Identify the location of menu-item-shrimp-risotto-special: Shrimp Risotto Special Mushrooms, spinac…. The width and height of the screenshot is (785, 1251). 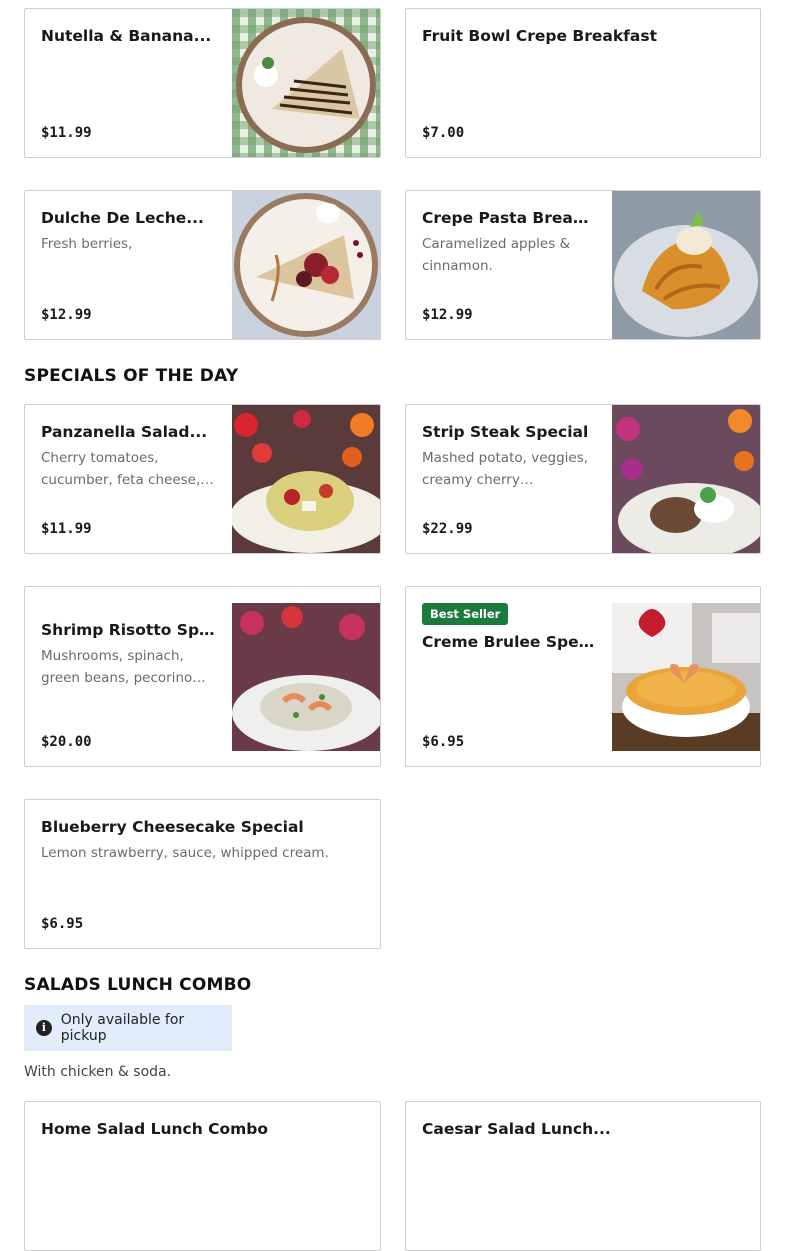
(202, 676).